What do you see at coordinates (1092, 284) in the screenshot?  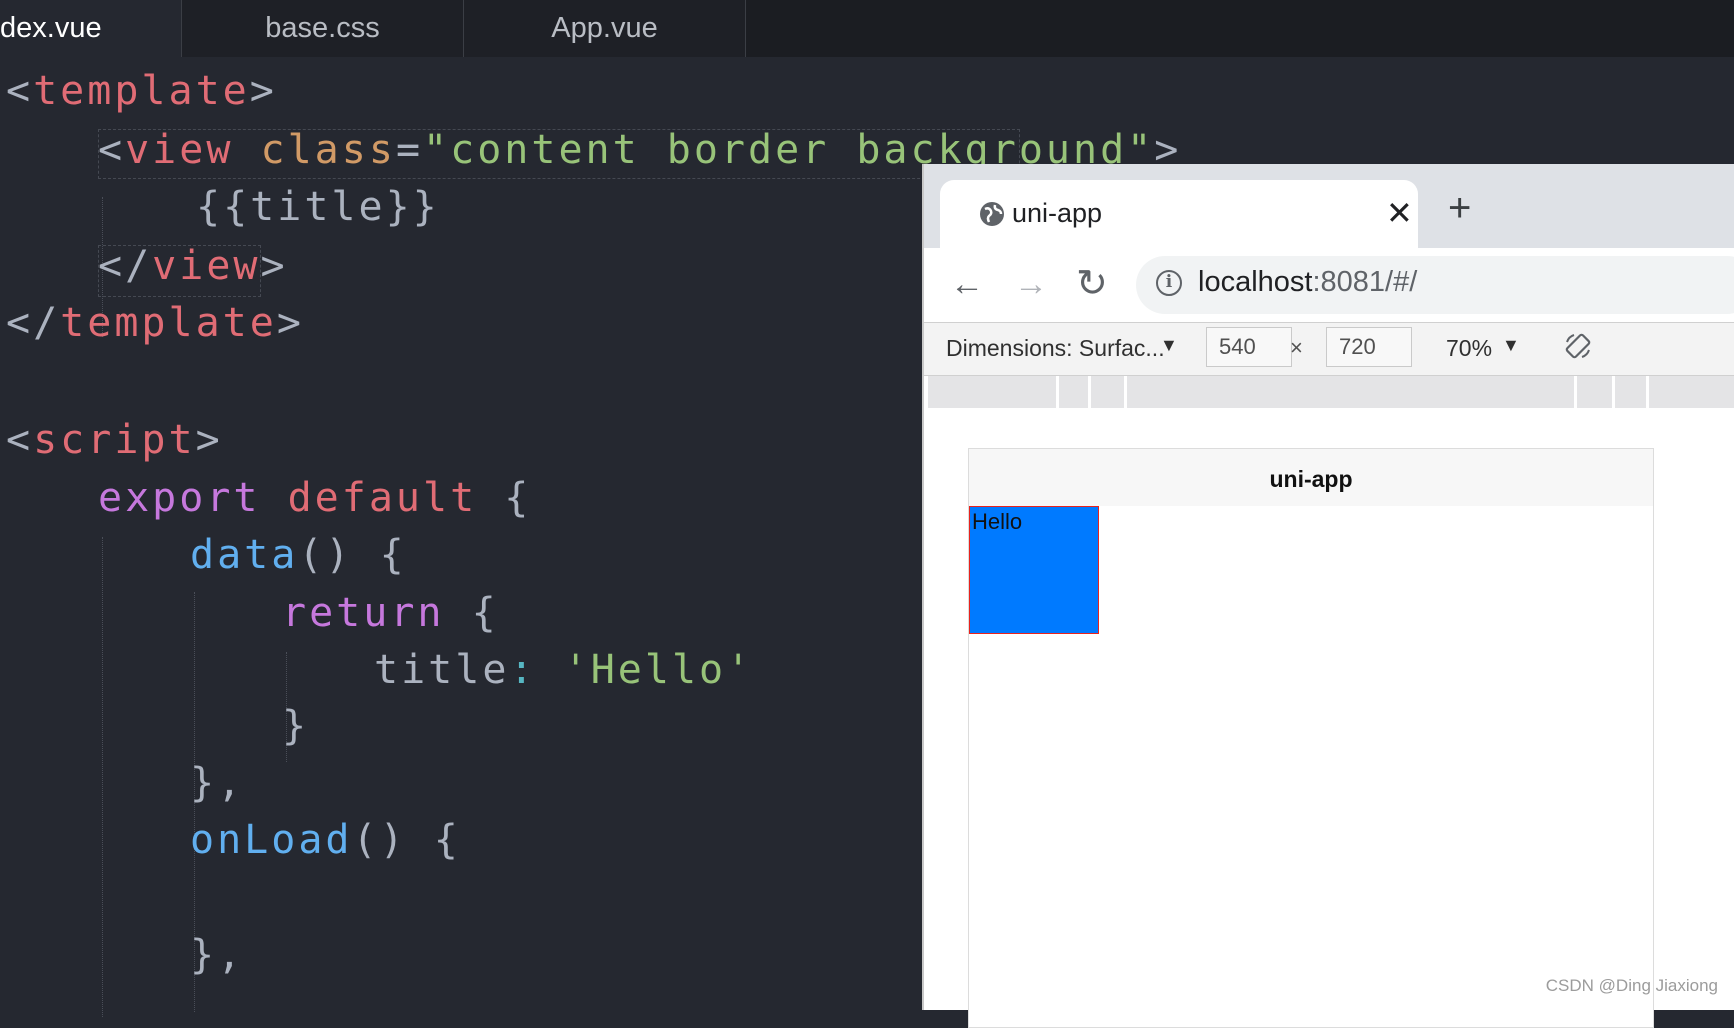 I see `reload-icon: ↻` at bounding box center [1092, 284].